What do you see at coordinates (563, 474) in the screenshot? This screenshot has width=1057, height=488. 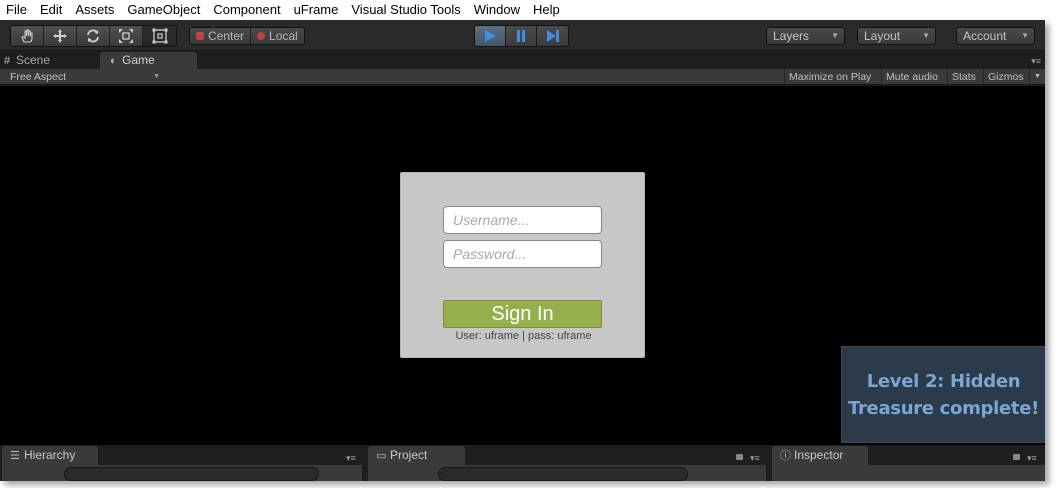 I see `project-search-input` at bounding box center [563, 474].